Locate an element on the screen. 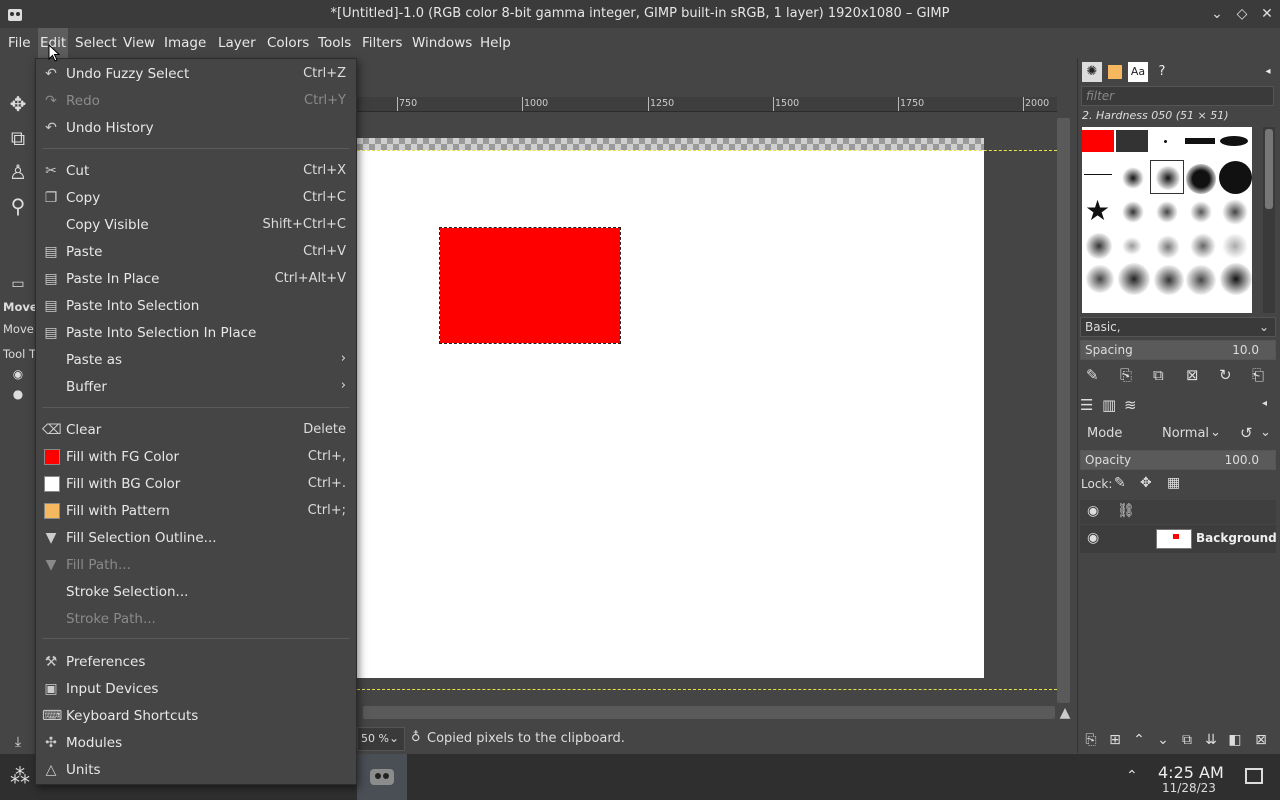 The image size is (1280, 800). patterns-tab-icon is located at coordinates (1115, 72).